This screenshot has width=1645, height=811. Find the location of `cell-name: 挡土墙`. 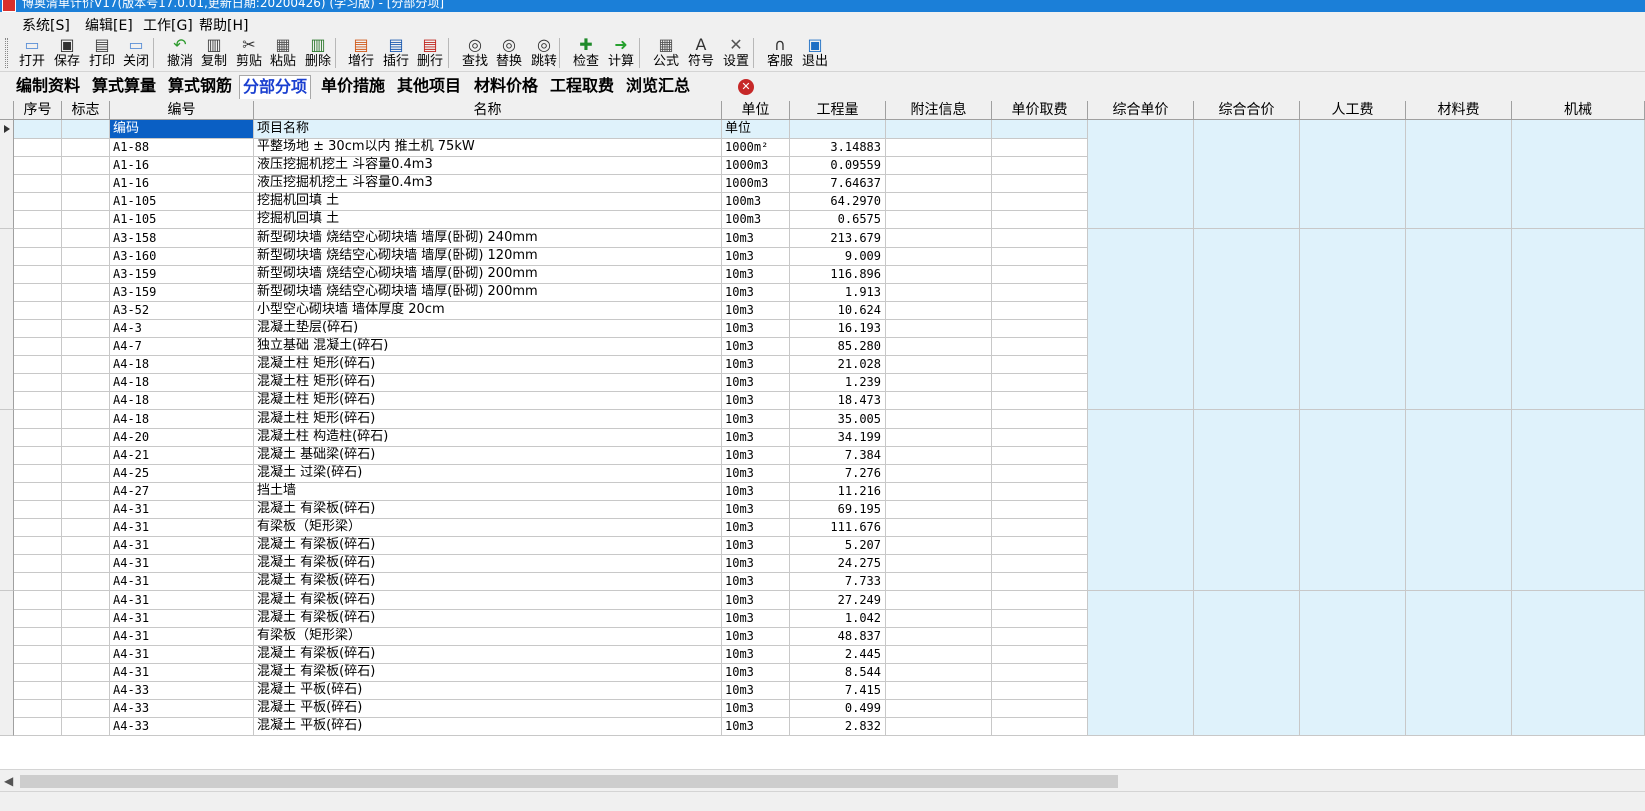

cell-name: 挡土墙 is located at coordinates (488, 491).